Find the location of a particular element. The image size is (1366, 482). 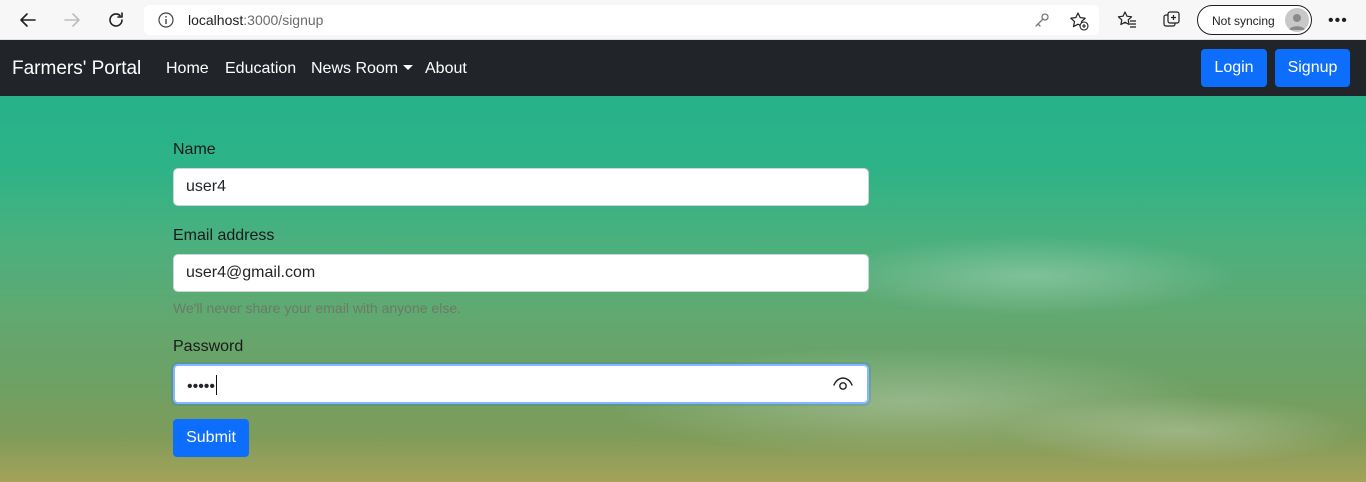

login-button: Login is located at coordinates (1234, 68).